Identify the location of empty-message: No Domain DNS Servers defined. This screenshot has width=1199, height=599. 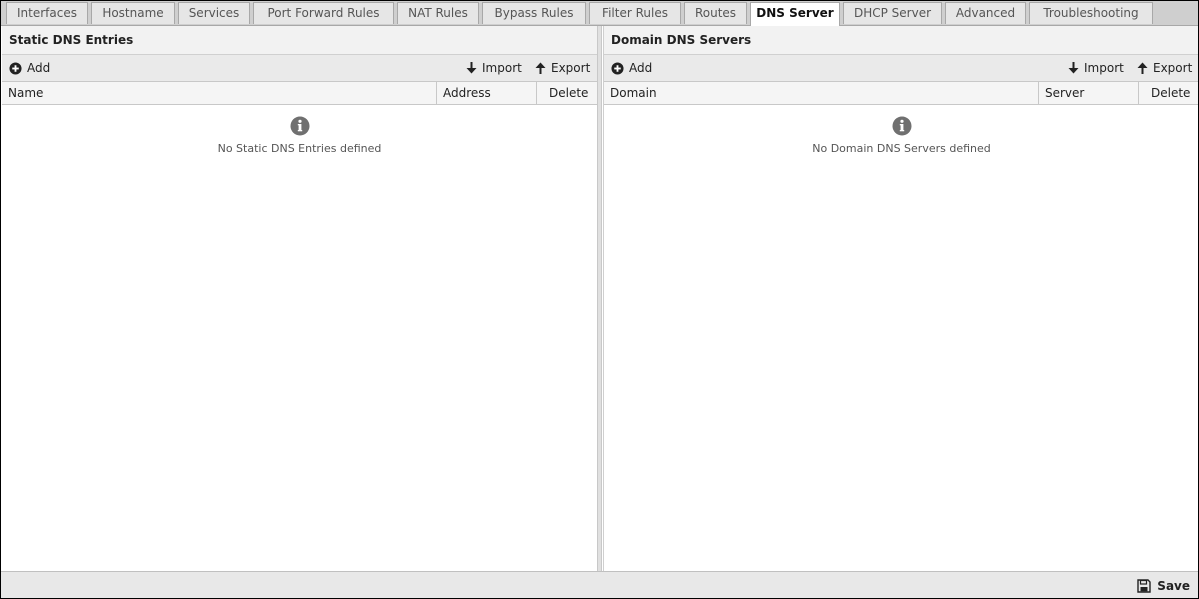
(901, 148).